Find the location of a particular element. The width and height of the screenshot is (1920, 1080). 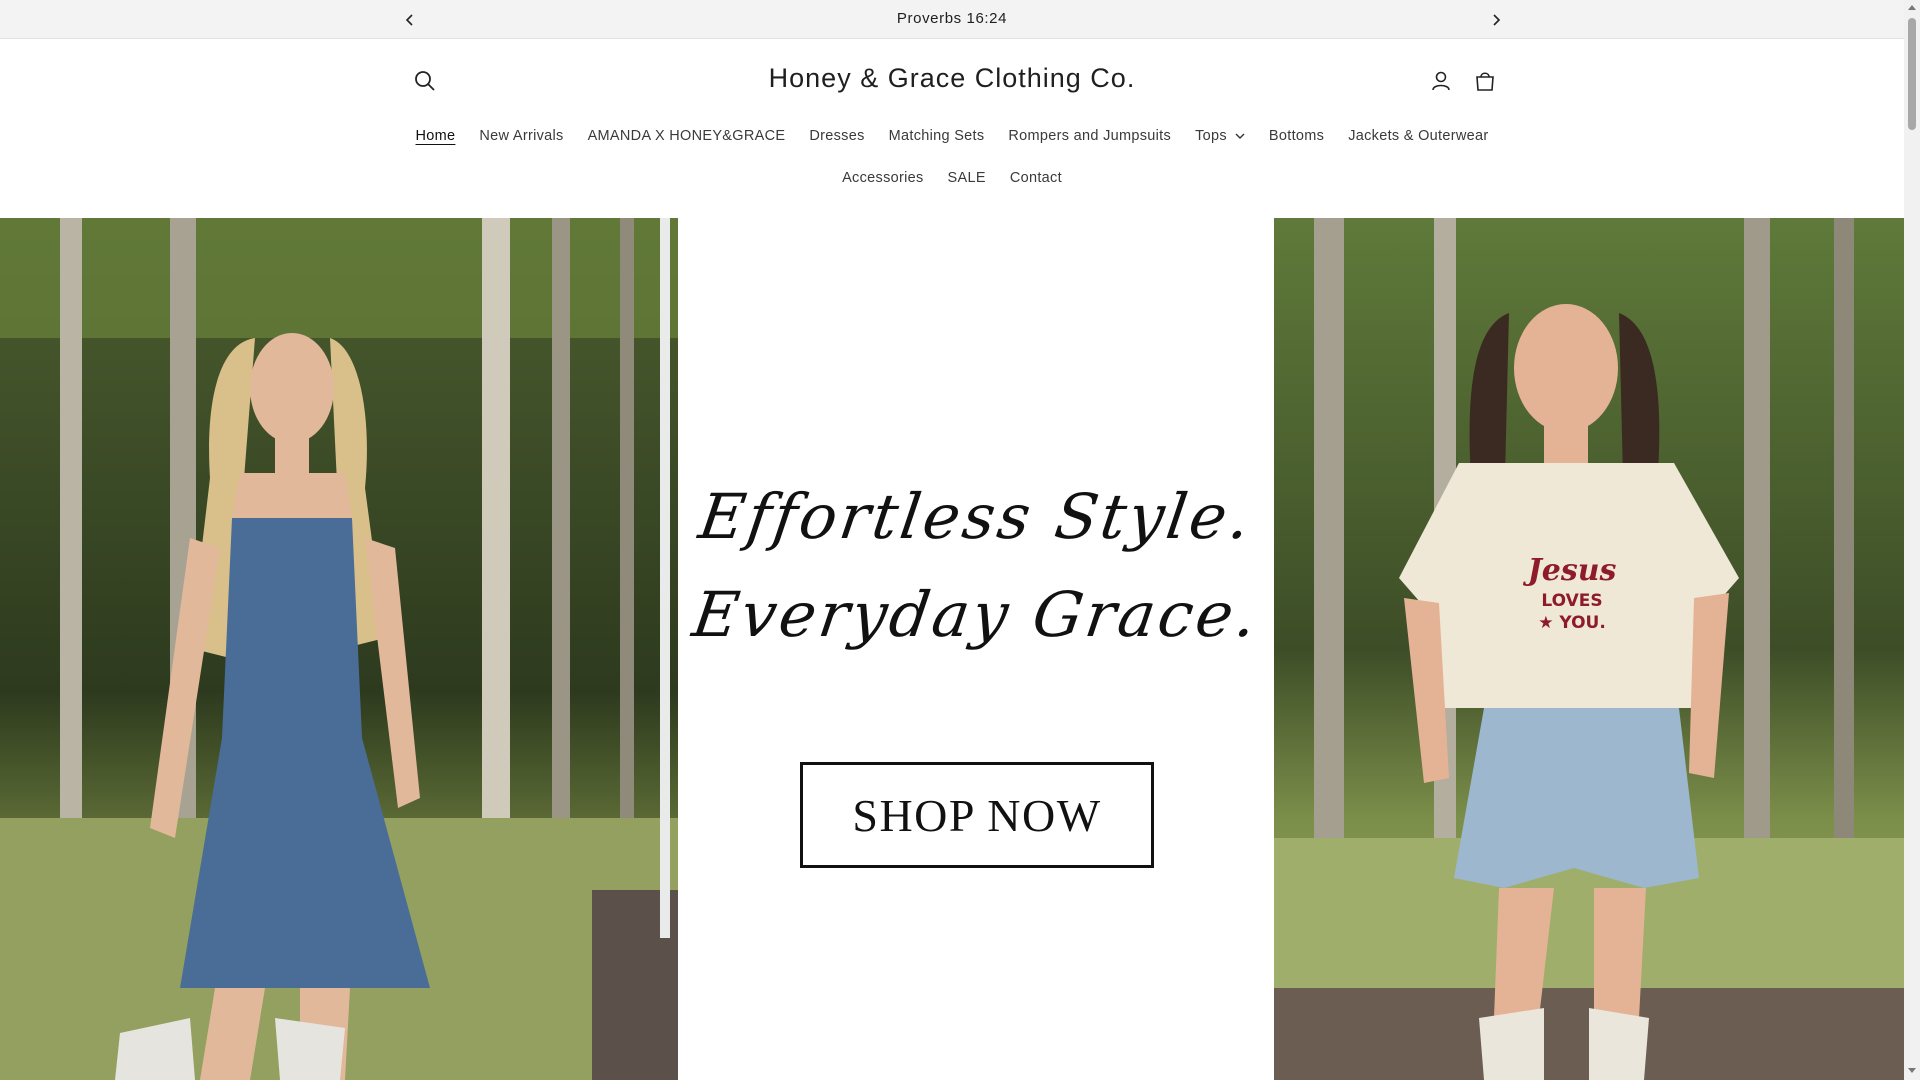

nav-item-jackets-outerwear: Jackets & Outerwear is located at coordinates (1418, 136).